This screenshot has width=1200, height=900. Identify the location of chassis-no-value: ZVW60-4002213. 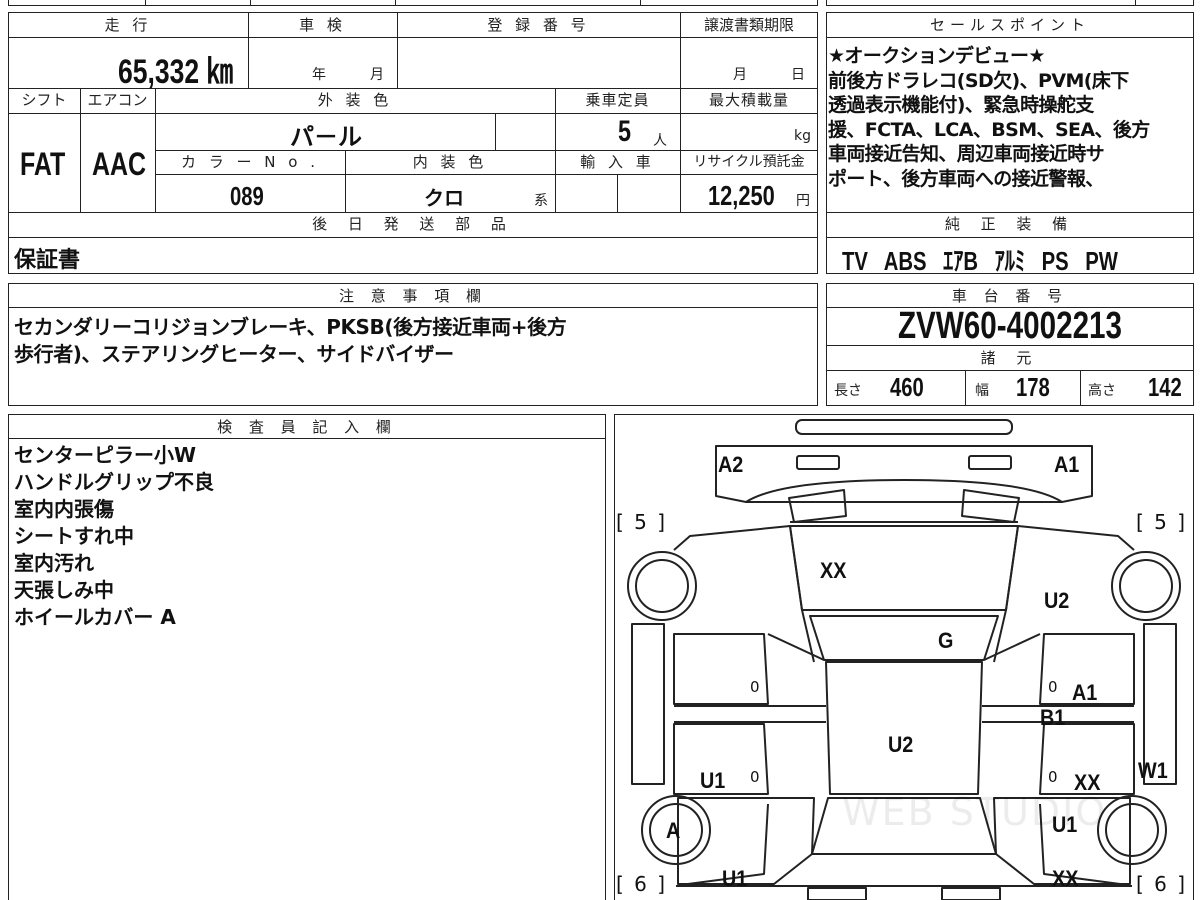
(1010, 326).